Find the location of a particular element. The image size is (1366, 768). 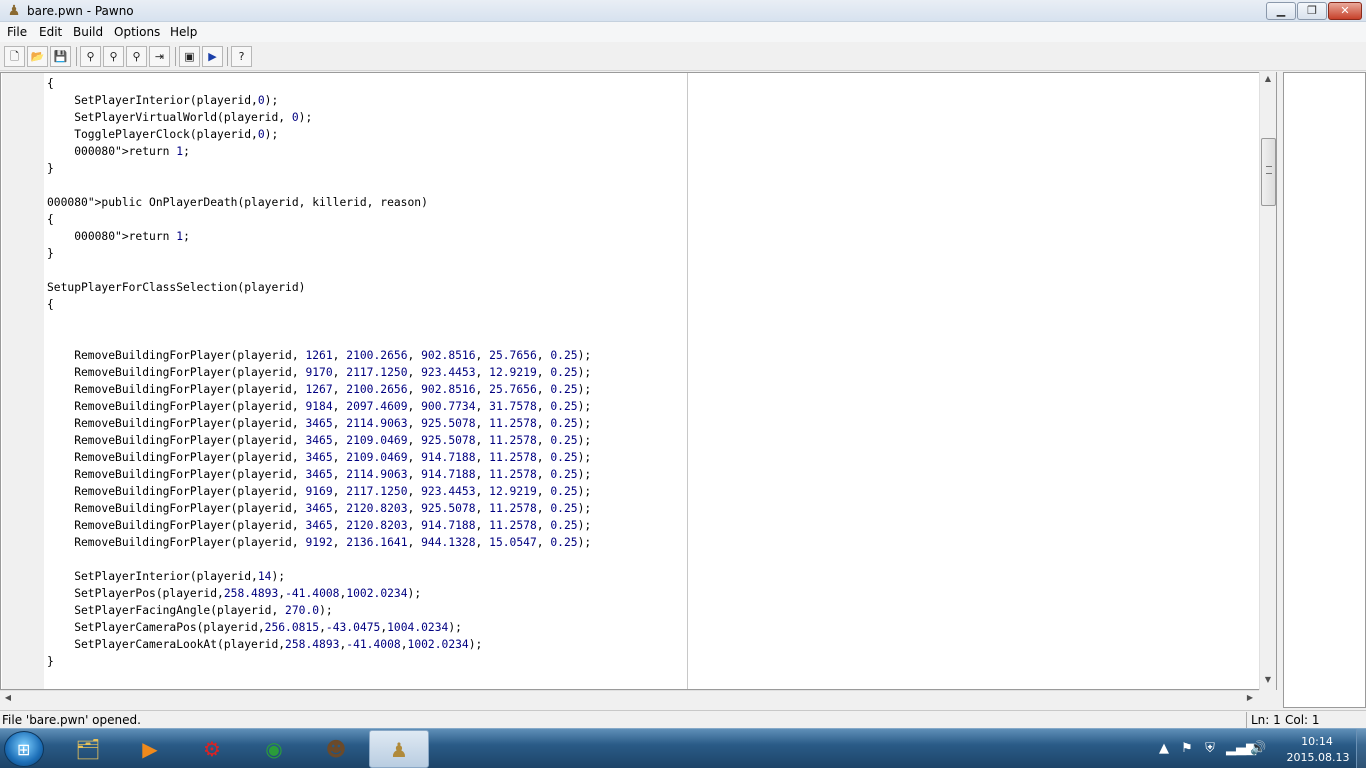

menu-help: Help is located at coordinates (183, 32).